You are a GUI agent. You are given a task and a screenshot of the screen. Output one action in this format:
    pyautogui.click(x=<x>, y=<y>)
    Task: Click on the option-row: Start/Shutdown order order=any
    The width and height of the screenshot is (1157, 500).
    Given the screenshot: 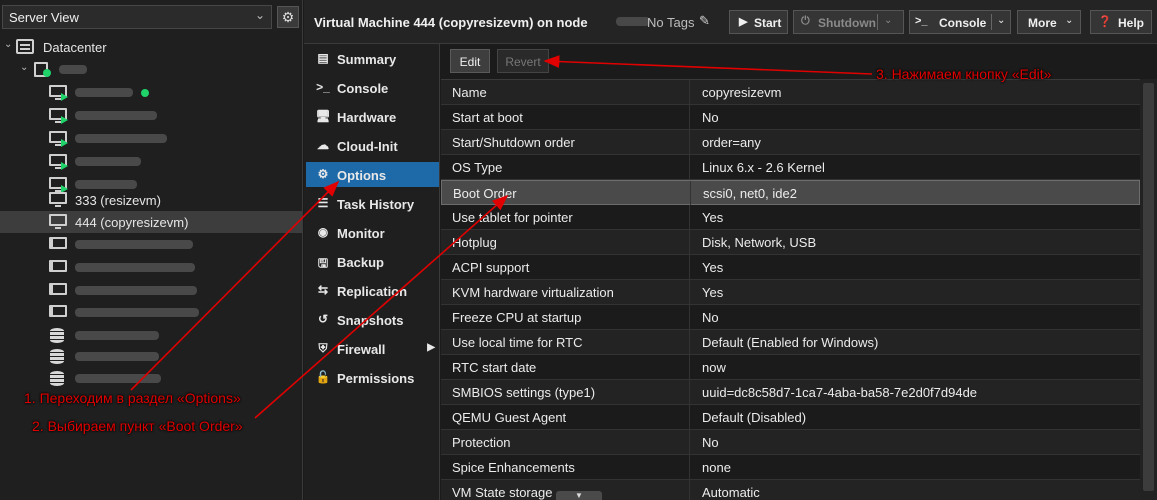 What is the action you would take?
    pyautogui.click(x=790, y=142)
    